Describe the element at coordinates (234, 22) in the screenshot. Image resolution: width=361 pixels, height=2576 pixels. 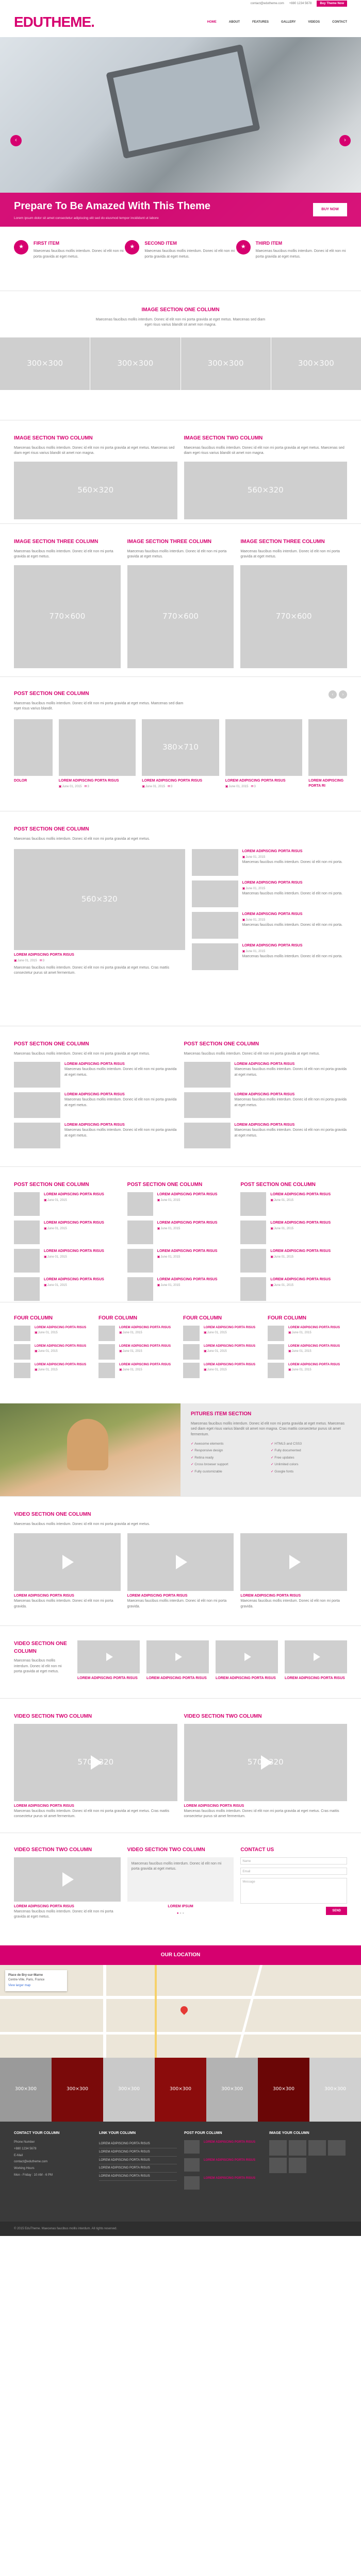
I see `nav-about: ABOUT` at that location.